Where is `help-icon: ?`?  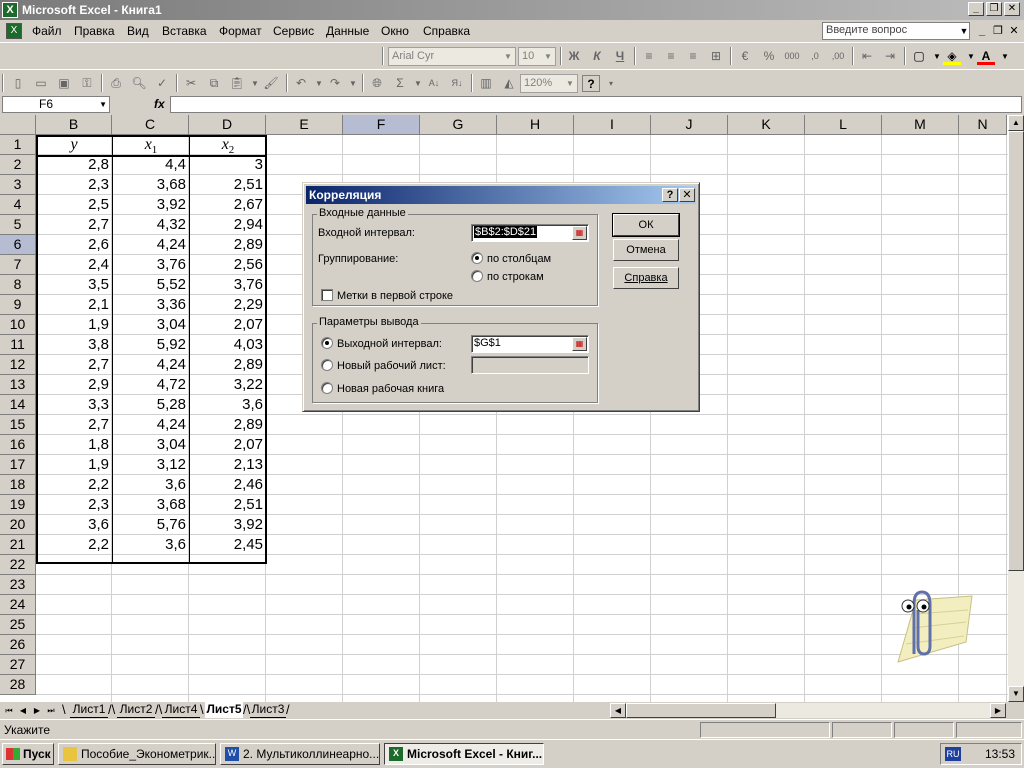 help-icon: ? is located at coordinates (591, 83).